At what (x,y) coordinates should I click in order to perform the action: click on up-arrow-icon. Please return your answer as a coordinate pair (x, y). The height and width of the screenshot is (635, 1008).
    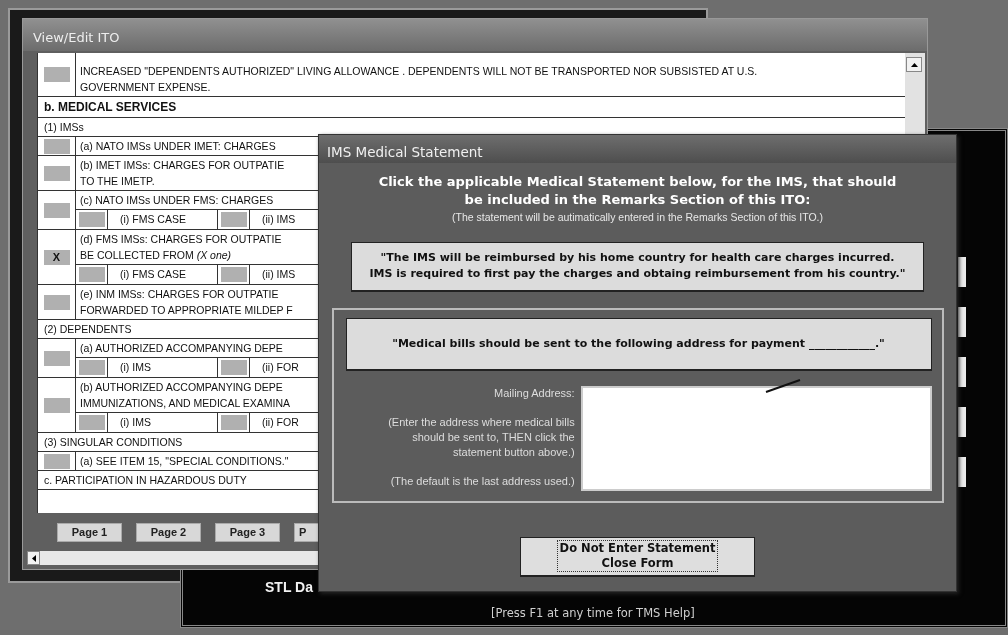
    Looking at the image, I should click on (914, 64).